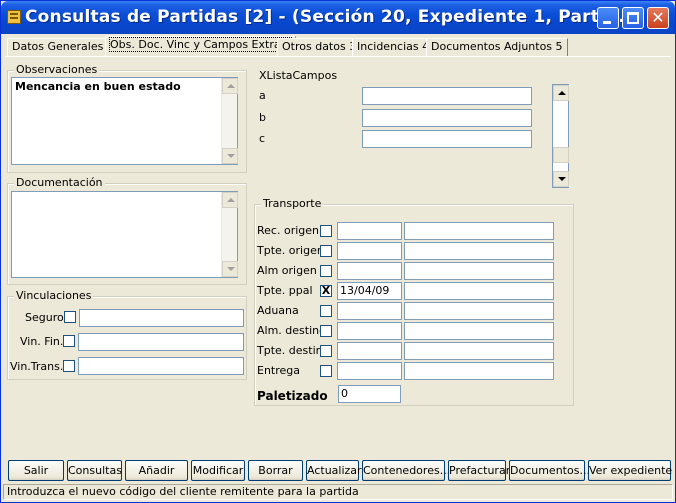 The width and height of the screenshot is (676, 503). What do you see at coordinates (156, 470) in the screenshot?
I see `anadir-button: Añadir` at bounding box center [156, 470].